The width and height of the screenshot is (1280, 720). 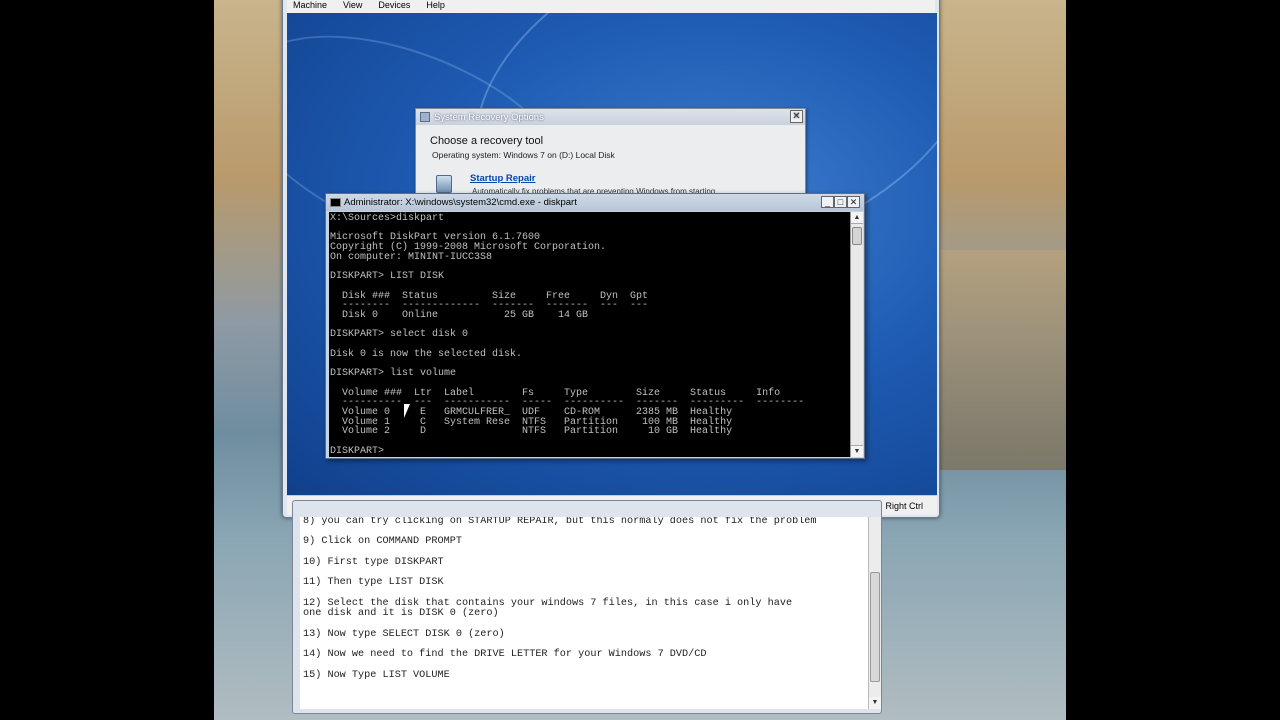 What do you see at coordinates (394, 5) in the screenshot?
I see `menu-devices: Devices` at bounding box center [394, 5].